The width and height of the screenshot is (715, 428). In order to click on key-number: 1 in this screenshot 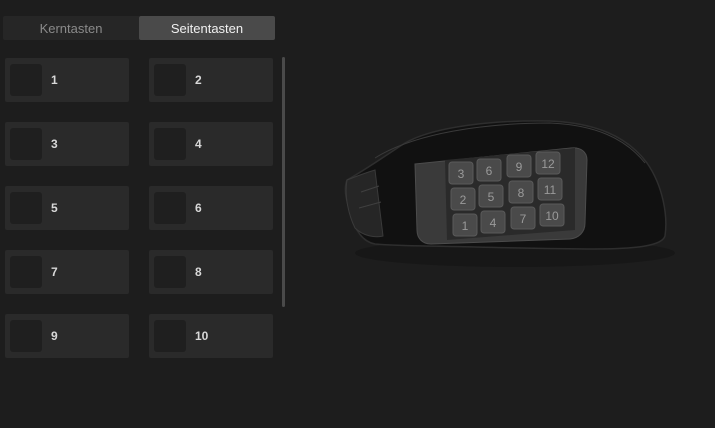, I will do `click(54, 80)`.